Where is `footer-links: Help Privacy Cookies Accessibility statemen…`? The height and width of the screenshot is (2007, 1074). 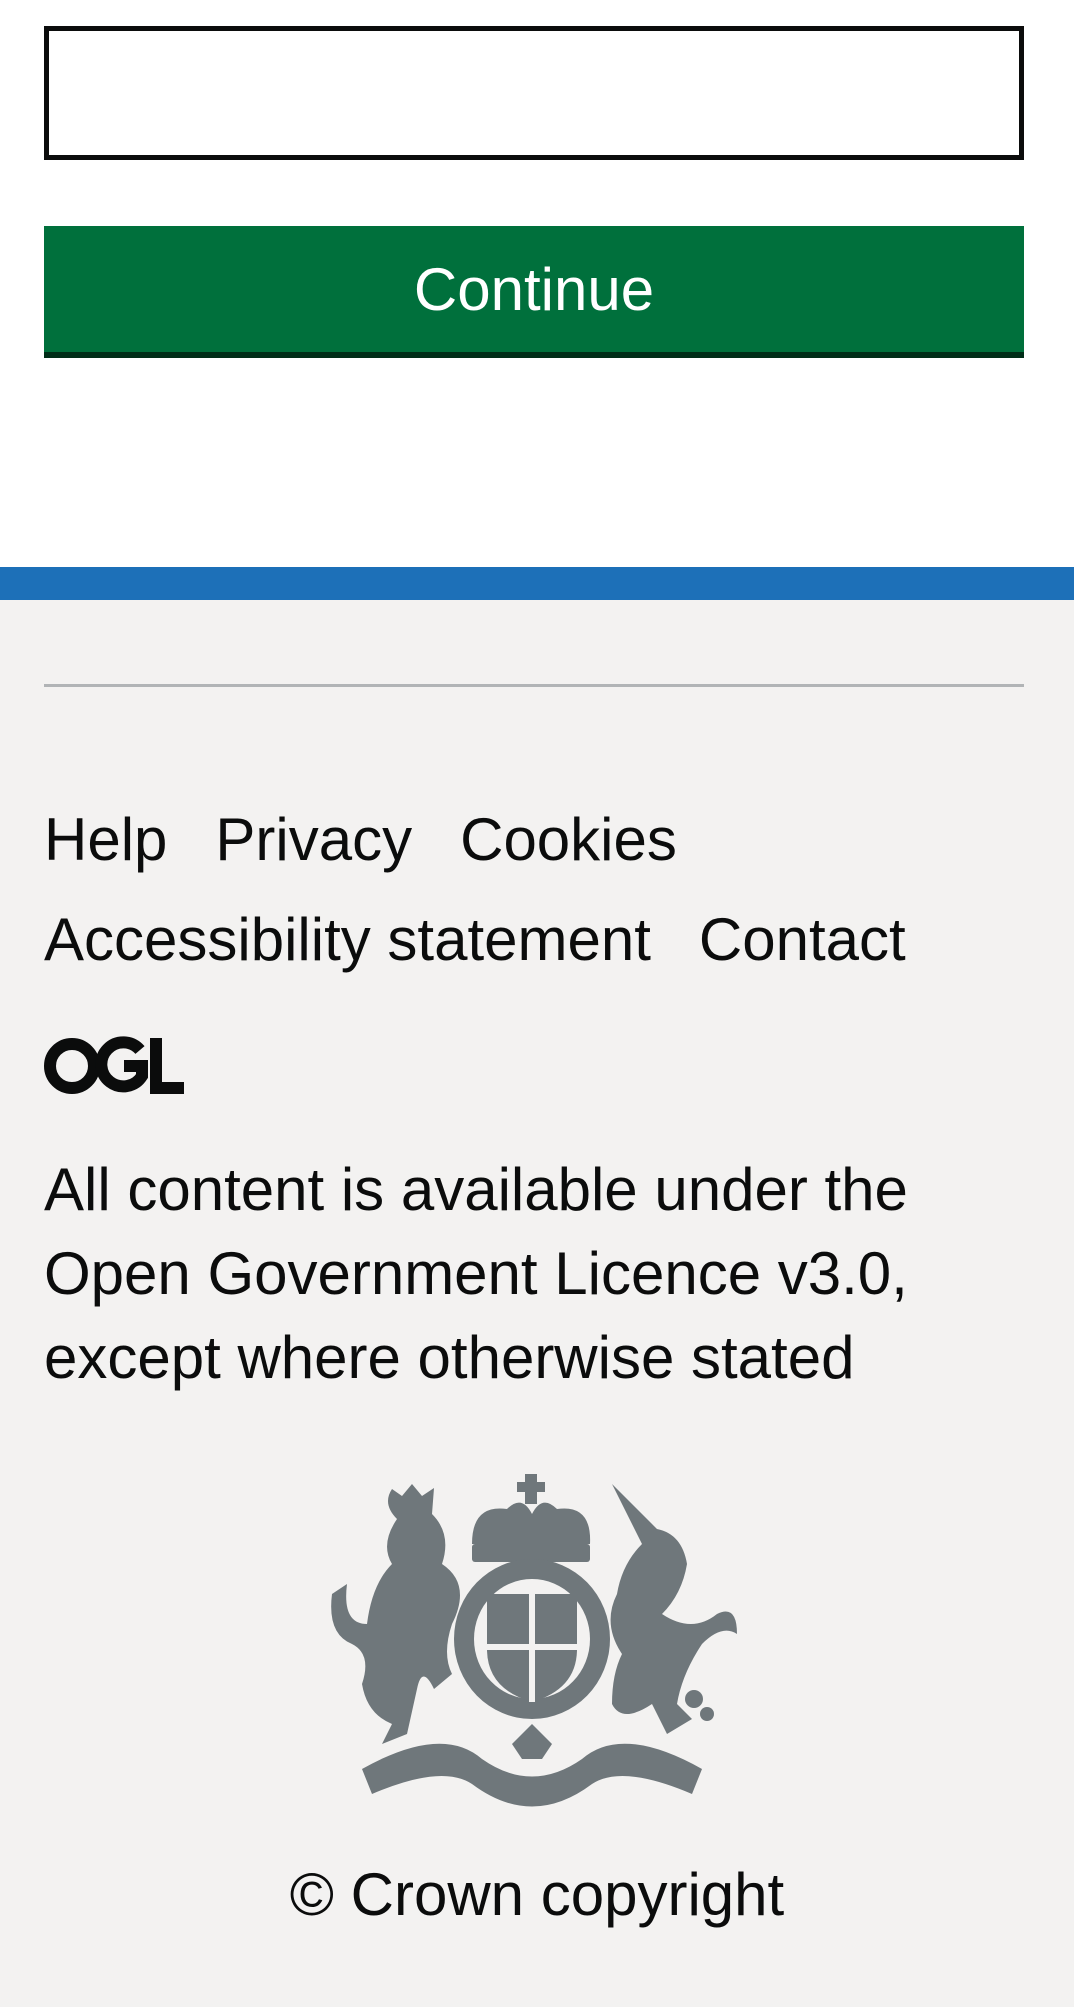
footer-links: Help Privacy Cookies Accessibility statemen… is located at coordinates (534, 890).